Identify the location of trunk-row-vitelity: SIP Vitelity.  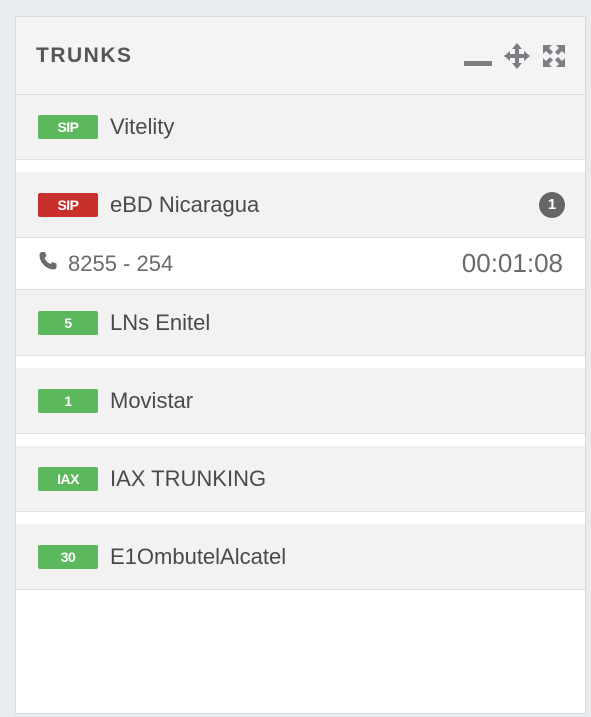
(300, 127).